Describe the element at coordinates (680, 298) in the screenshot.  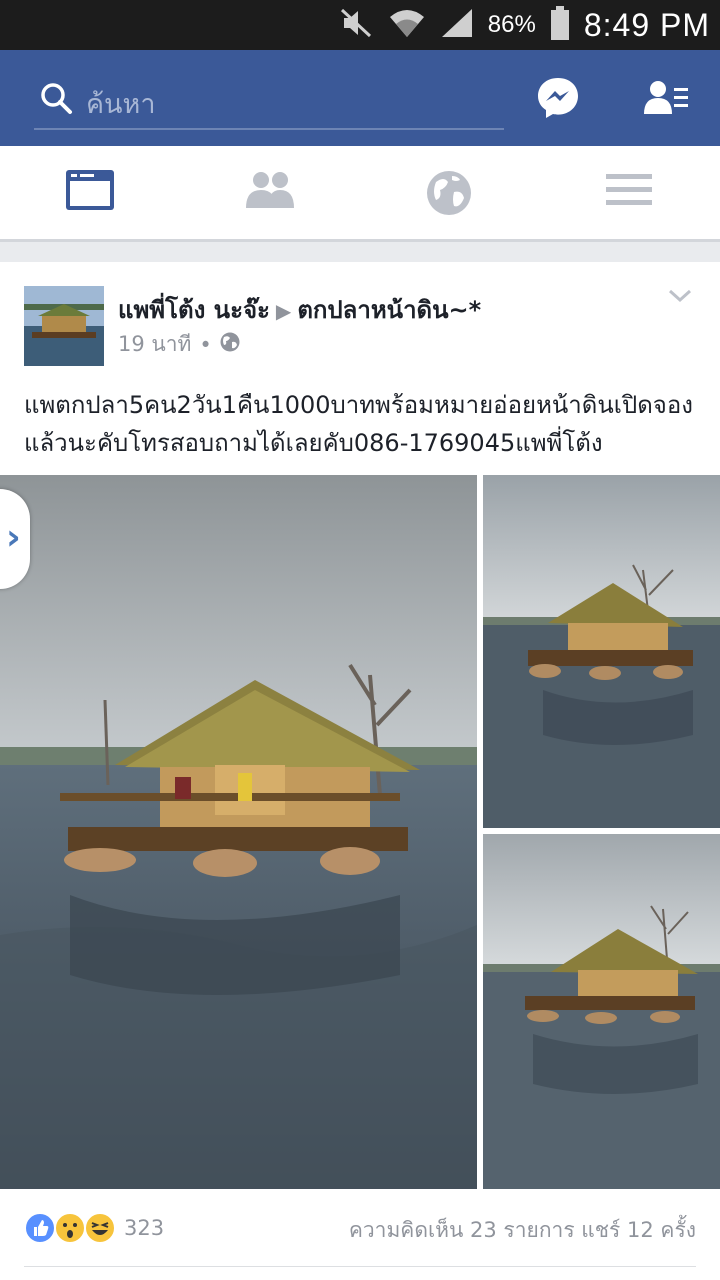
I see `chevron-down-icon` at that location.